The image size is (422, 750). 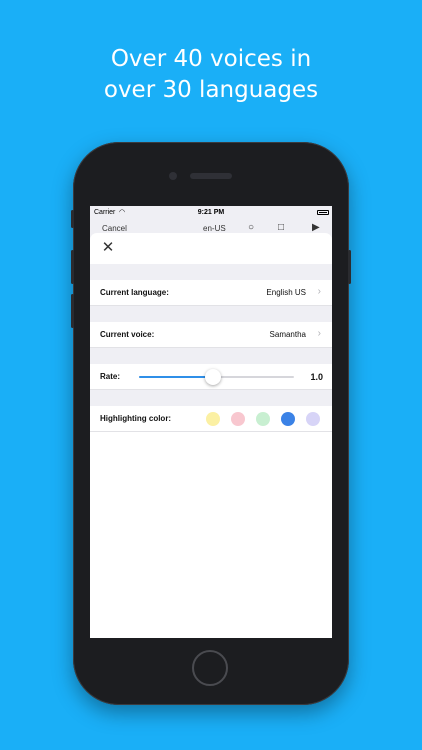 What do you see at coordinates (72, 219) in the screenshot?
I see `silent-switch` at bounding box center [72, 219].